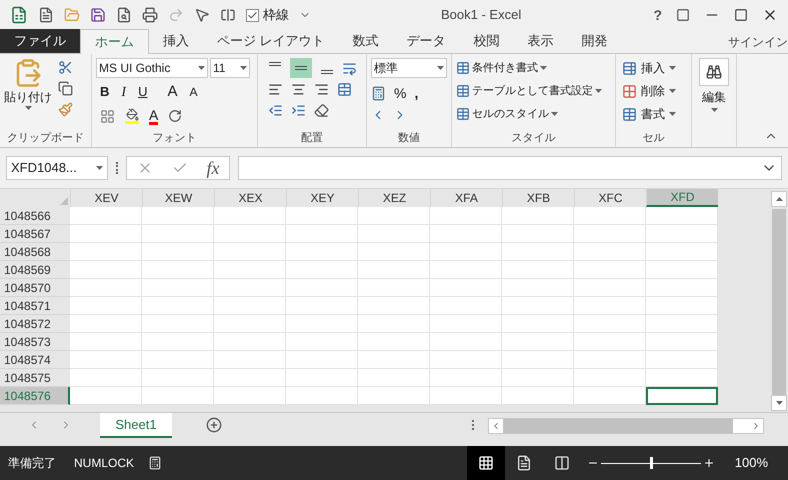 The width and height of the screenshot is (788, 480). Describe the element at coordinates (510, 168) in the screenshot. I see `formula-input` at that location.